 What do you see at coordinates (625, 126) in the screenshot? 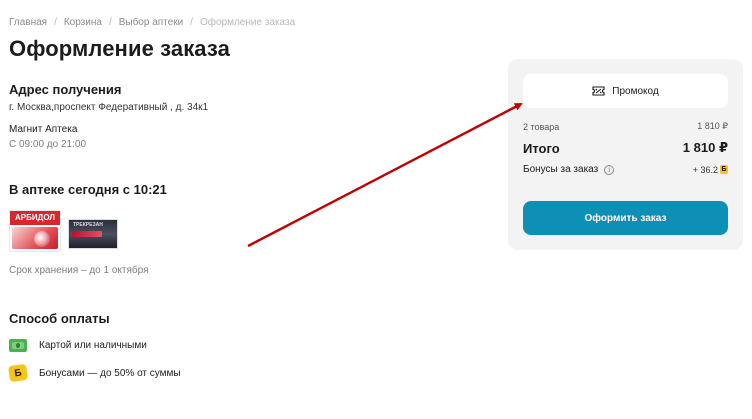
I see `items-count-row: 2 товара 1 810 ₽` at bounding box center [625, 126].